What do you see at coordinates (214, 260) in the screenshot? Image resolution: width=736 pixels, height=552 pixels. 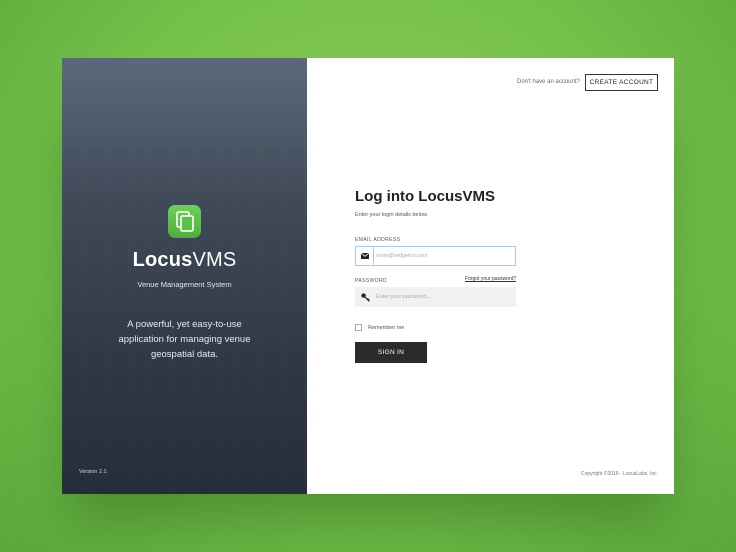 I see `brand-name-light: VMS` at bounding box center [214, 260].